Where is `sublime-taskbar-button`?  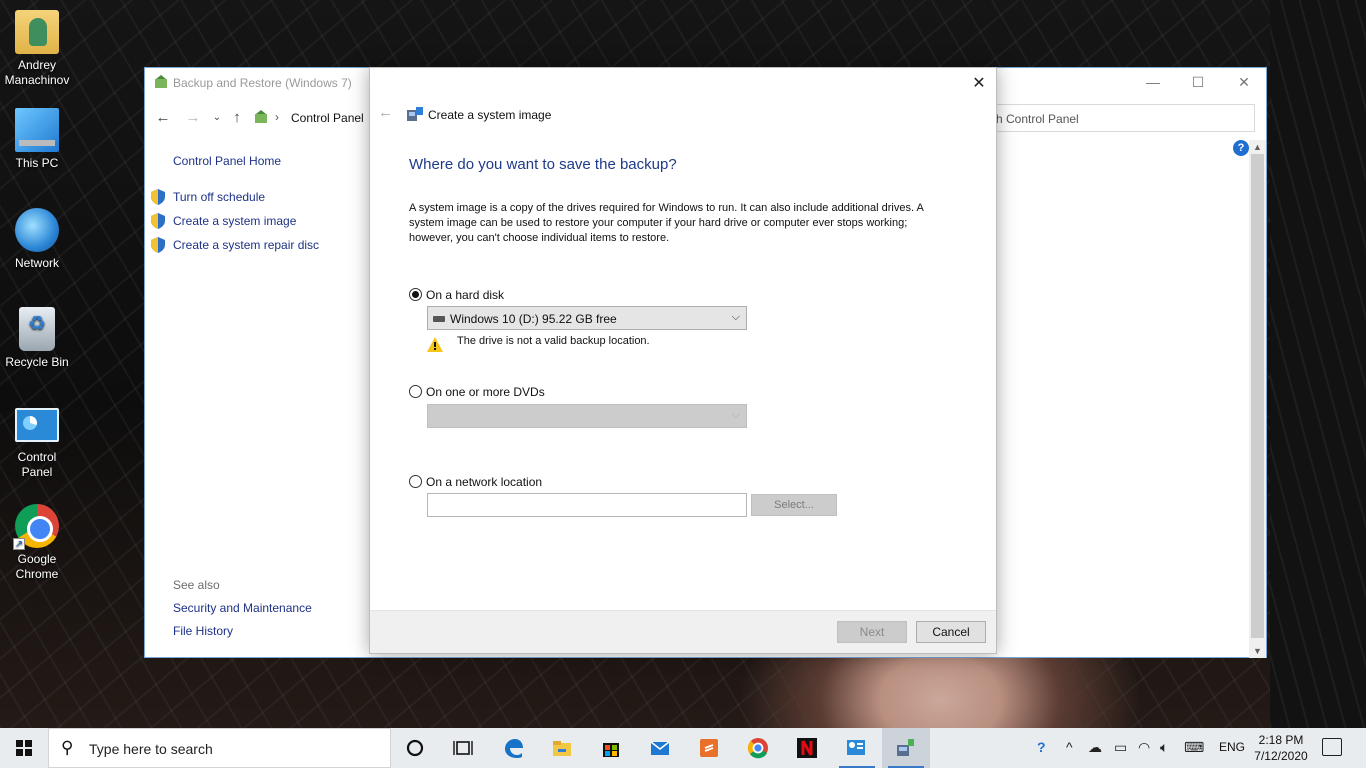 sublime-taskbar-button is located at coordinates (710, 748).